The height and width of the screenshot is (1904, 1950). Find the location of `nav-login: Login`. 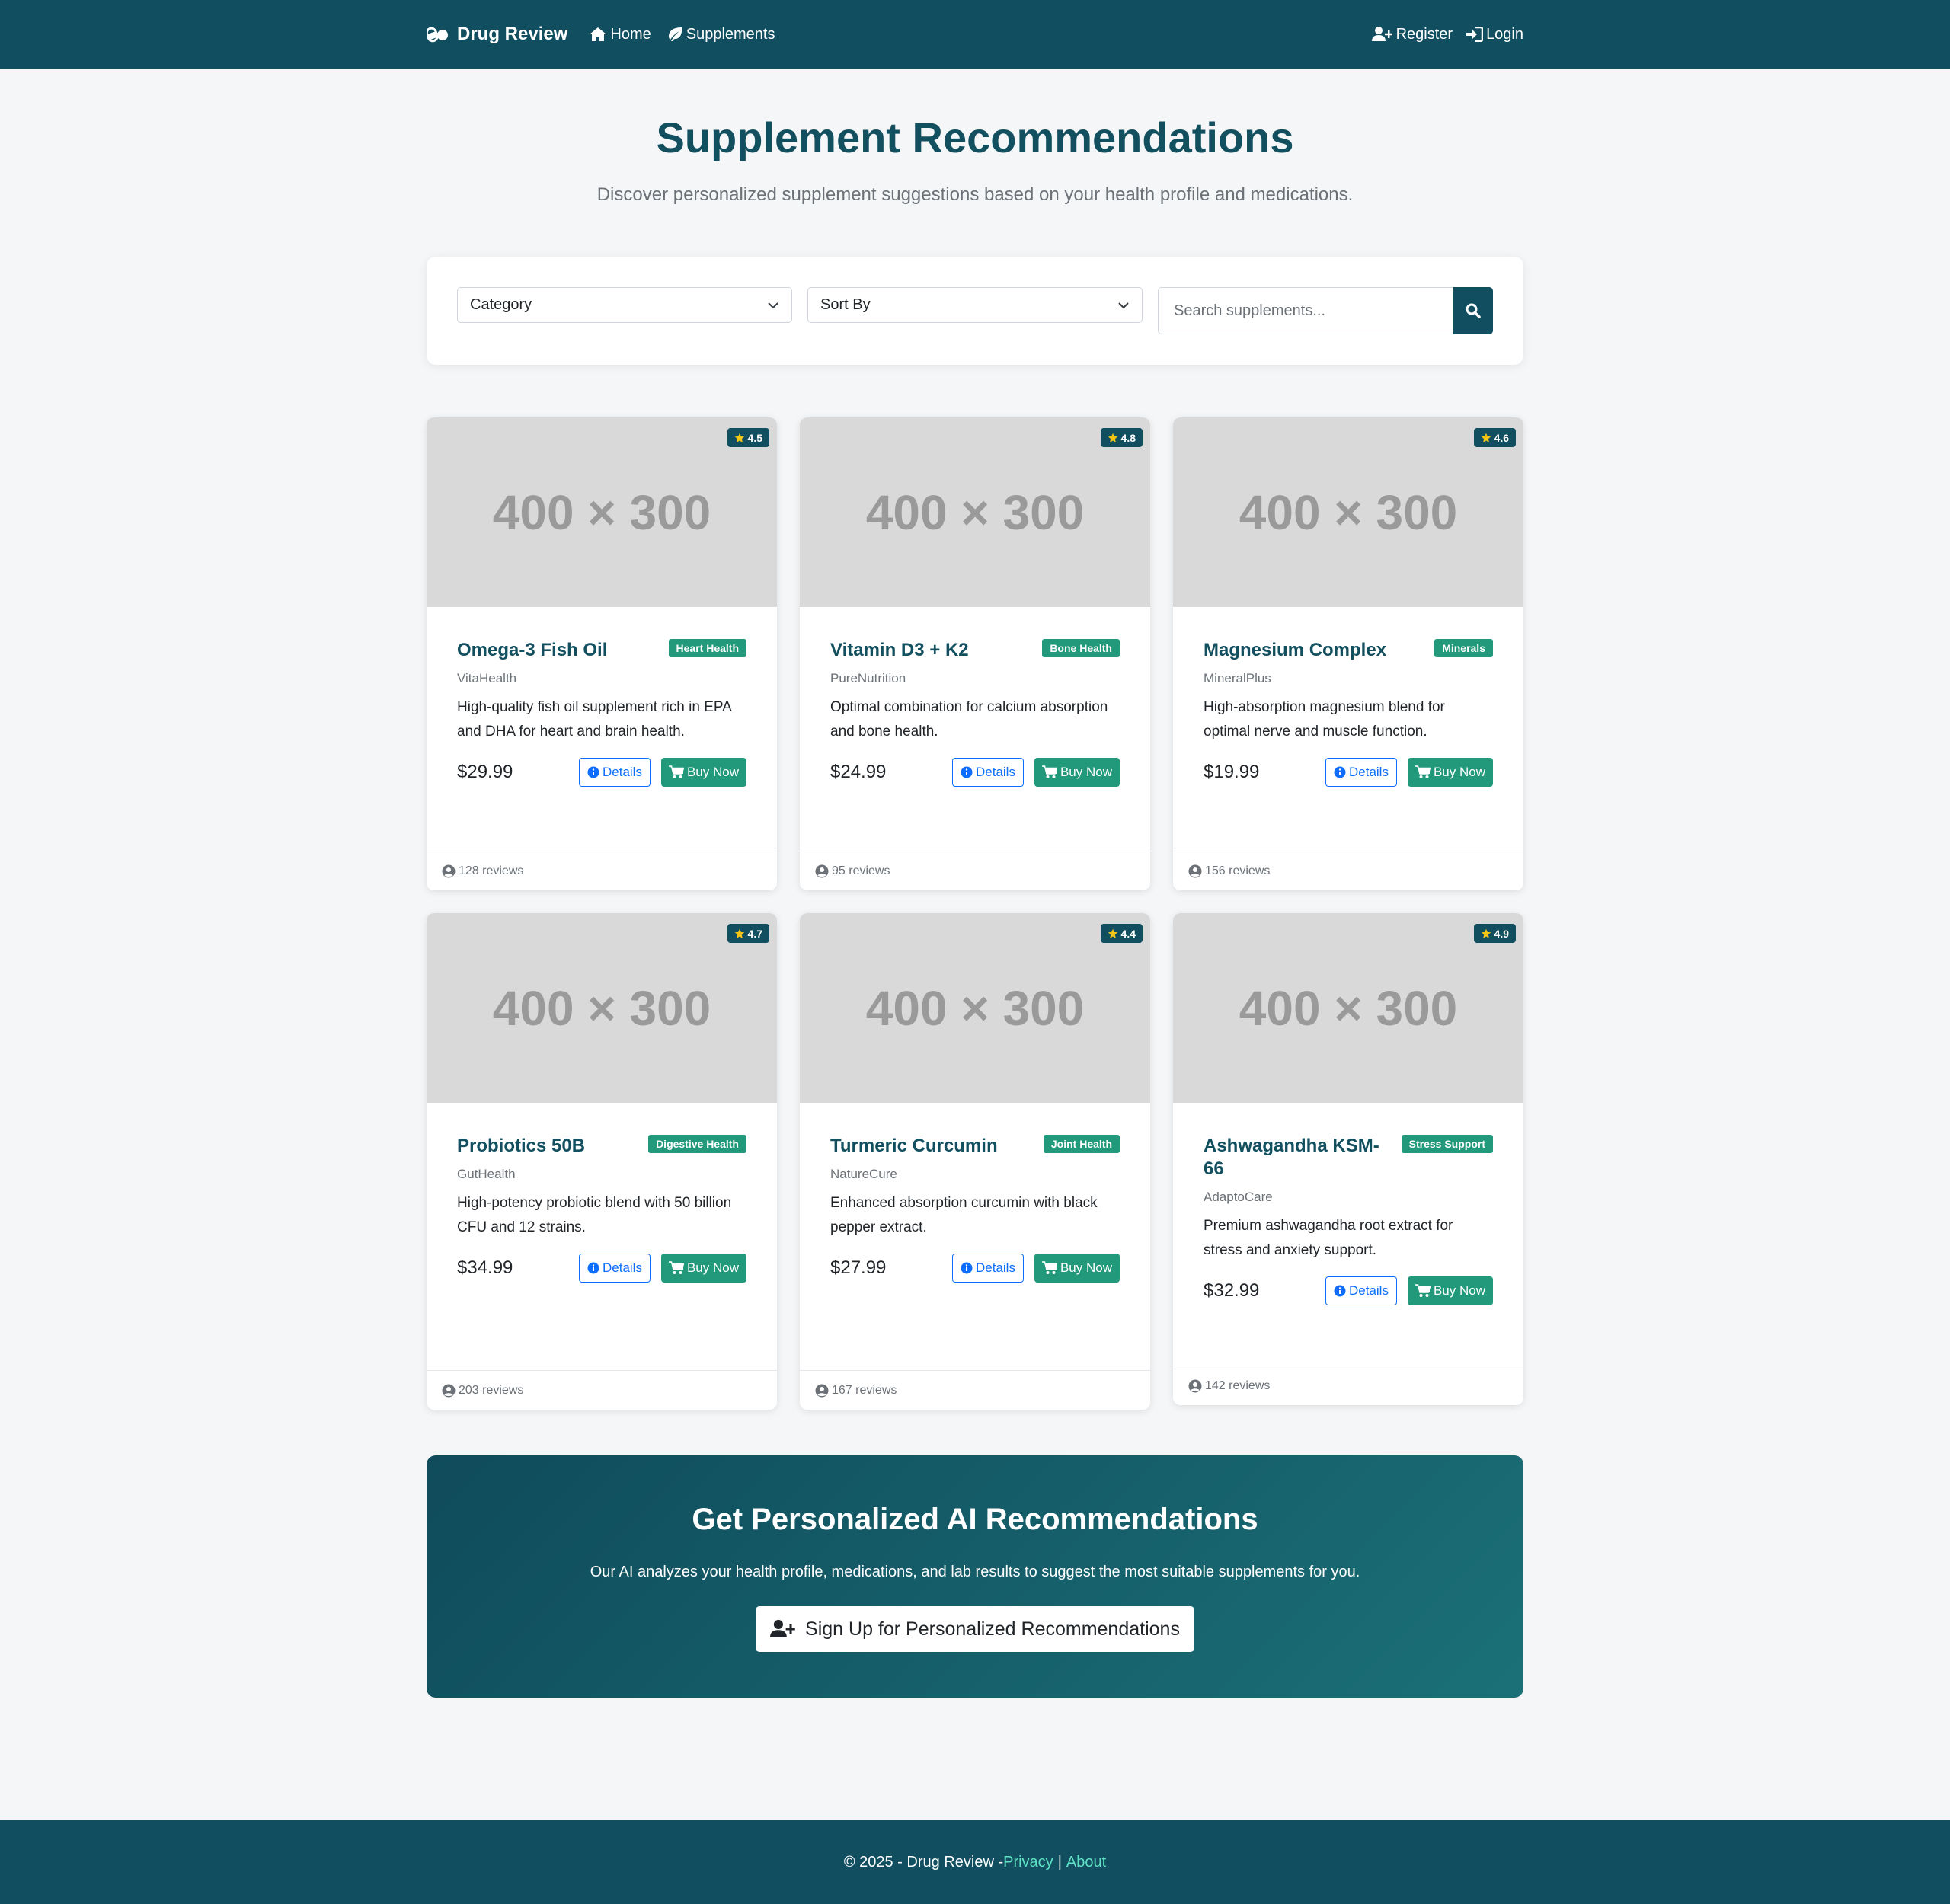

nav-login: Login is located at coordinates (1494, 34).